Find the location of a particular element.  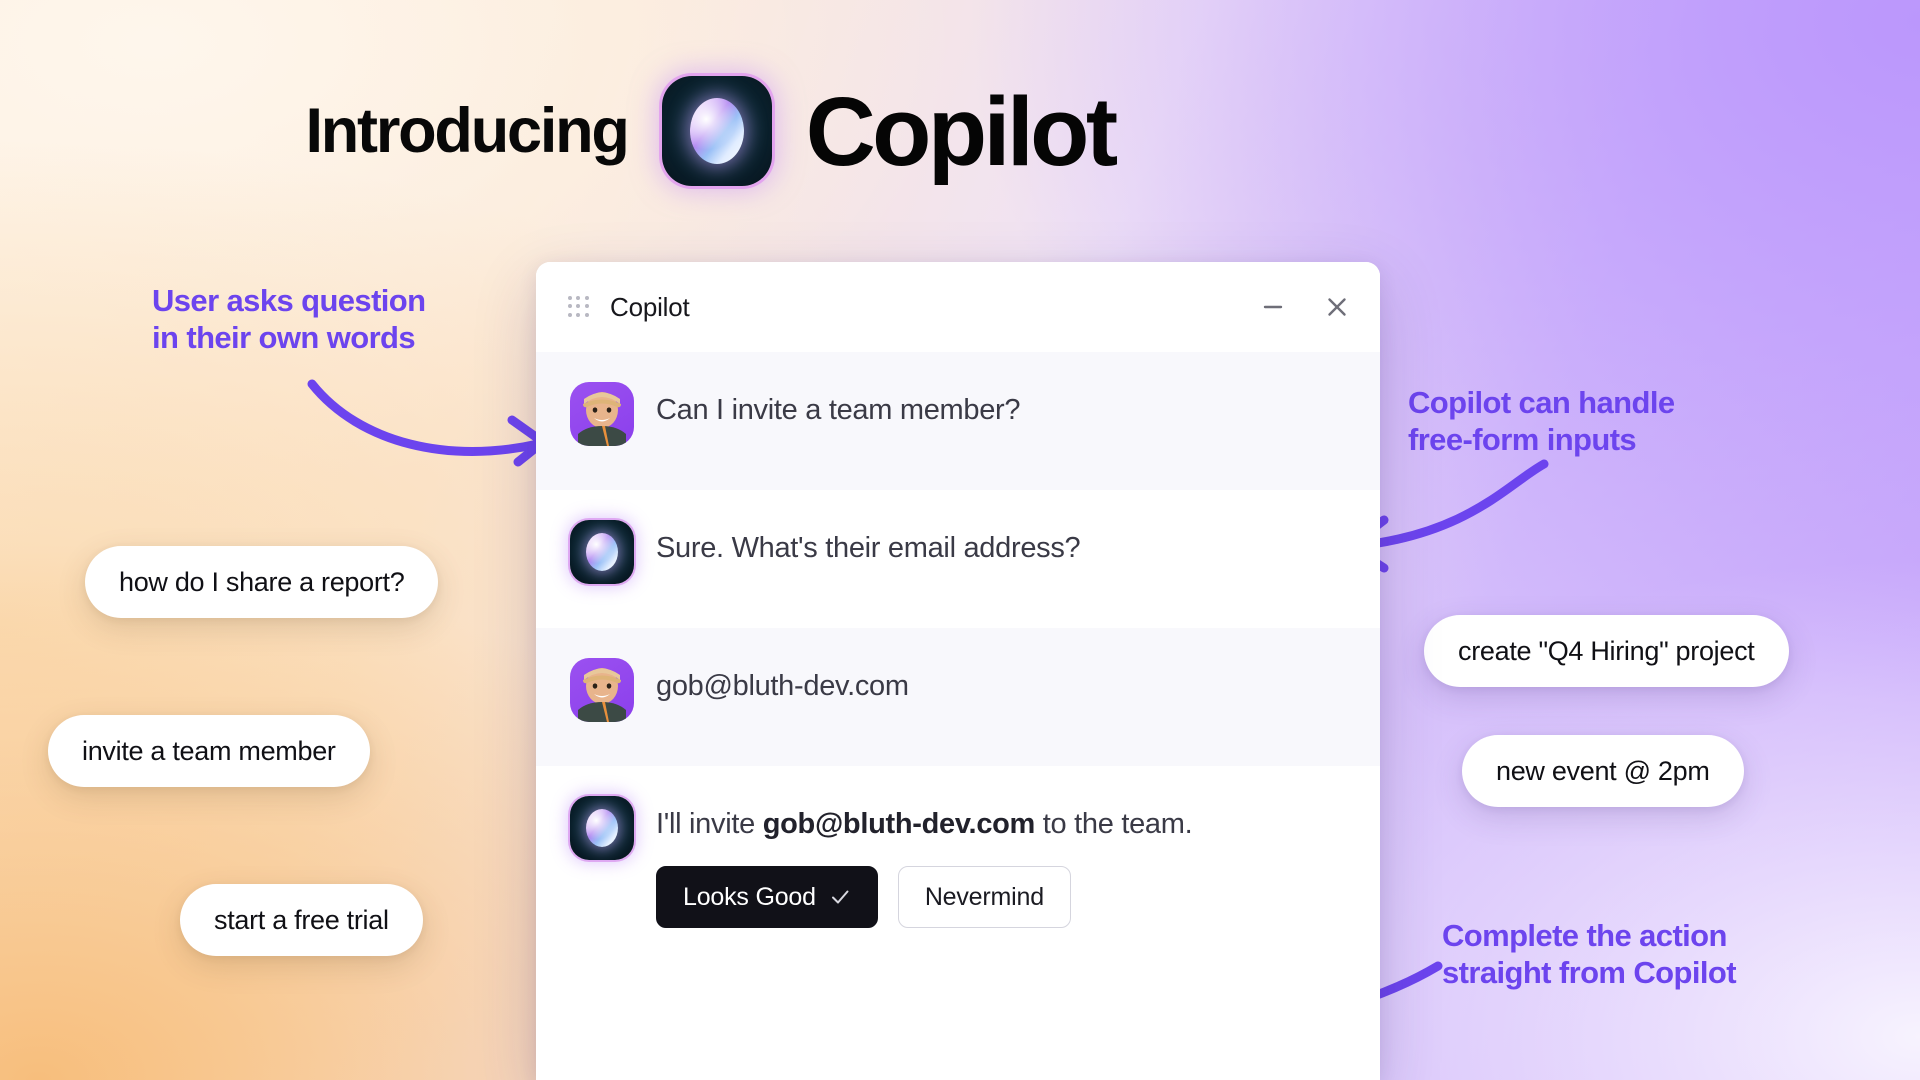

chat-message-text: Can I invite a team member? is located at coordinates (838, 410).